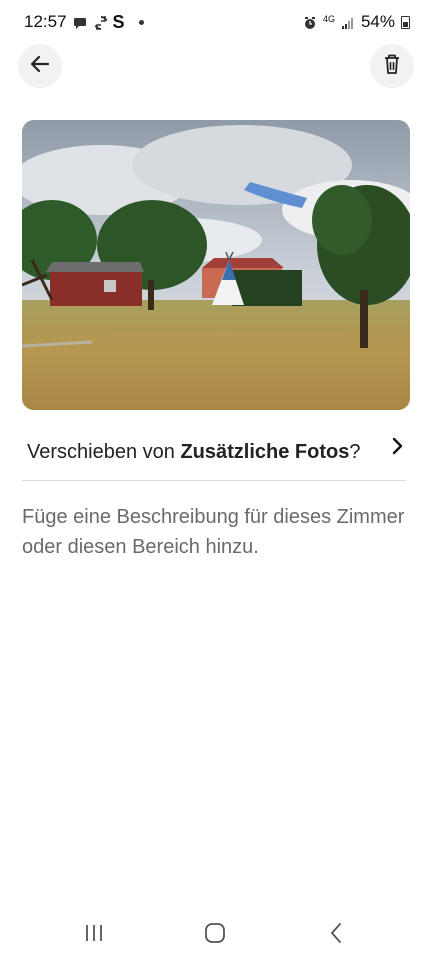 This screenshot has height=960, width=432. I want to click on back-chevron-icon, so click(336, 935).